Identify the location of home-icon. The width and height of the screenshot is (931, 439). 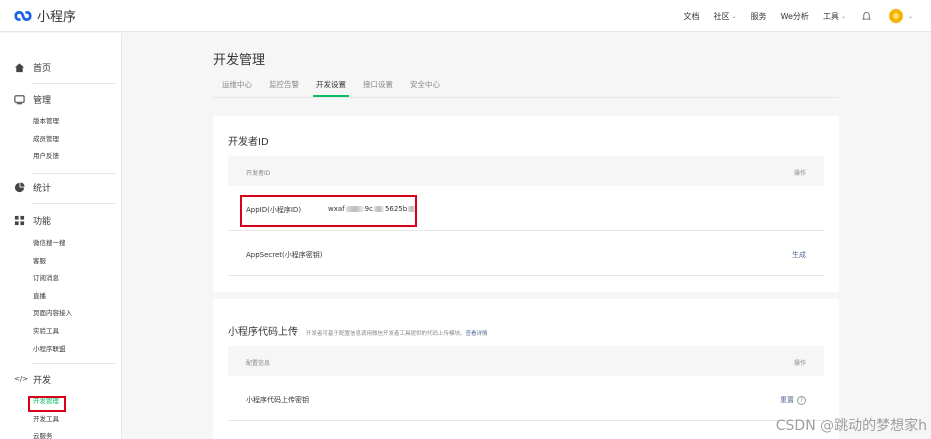
(19, 67).